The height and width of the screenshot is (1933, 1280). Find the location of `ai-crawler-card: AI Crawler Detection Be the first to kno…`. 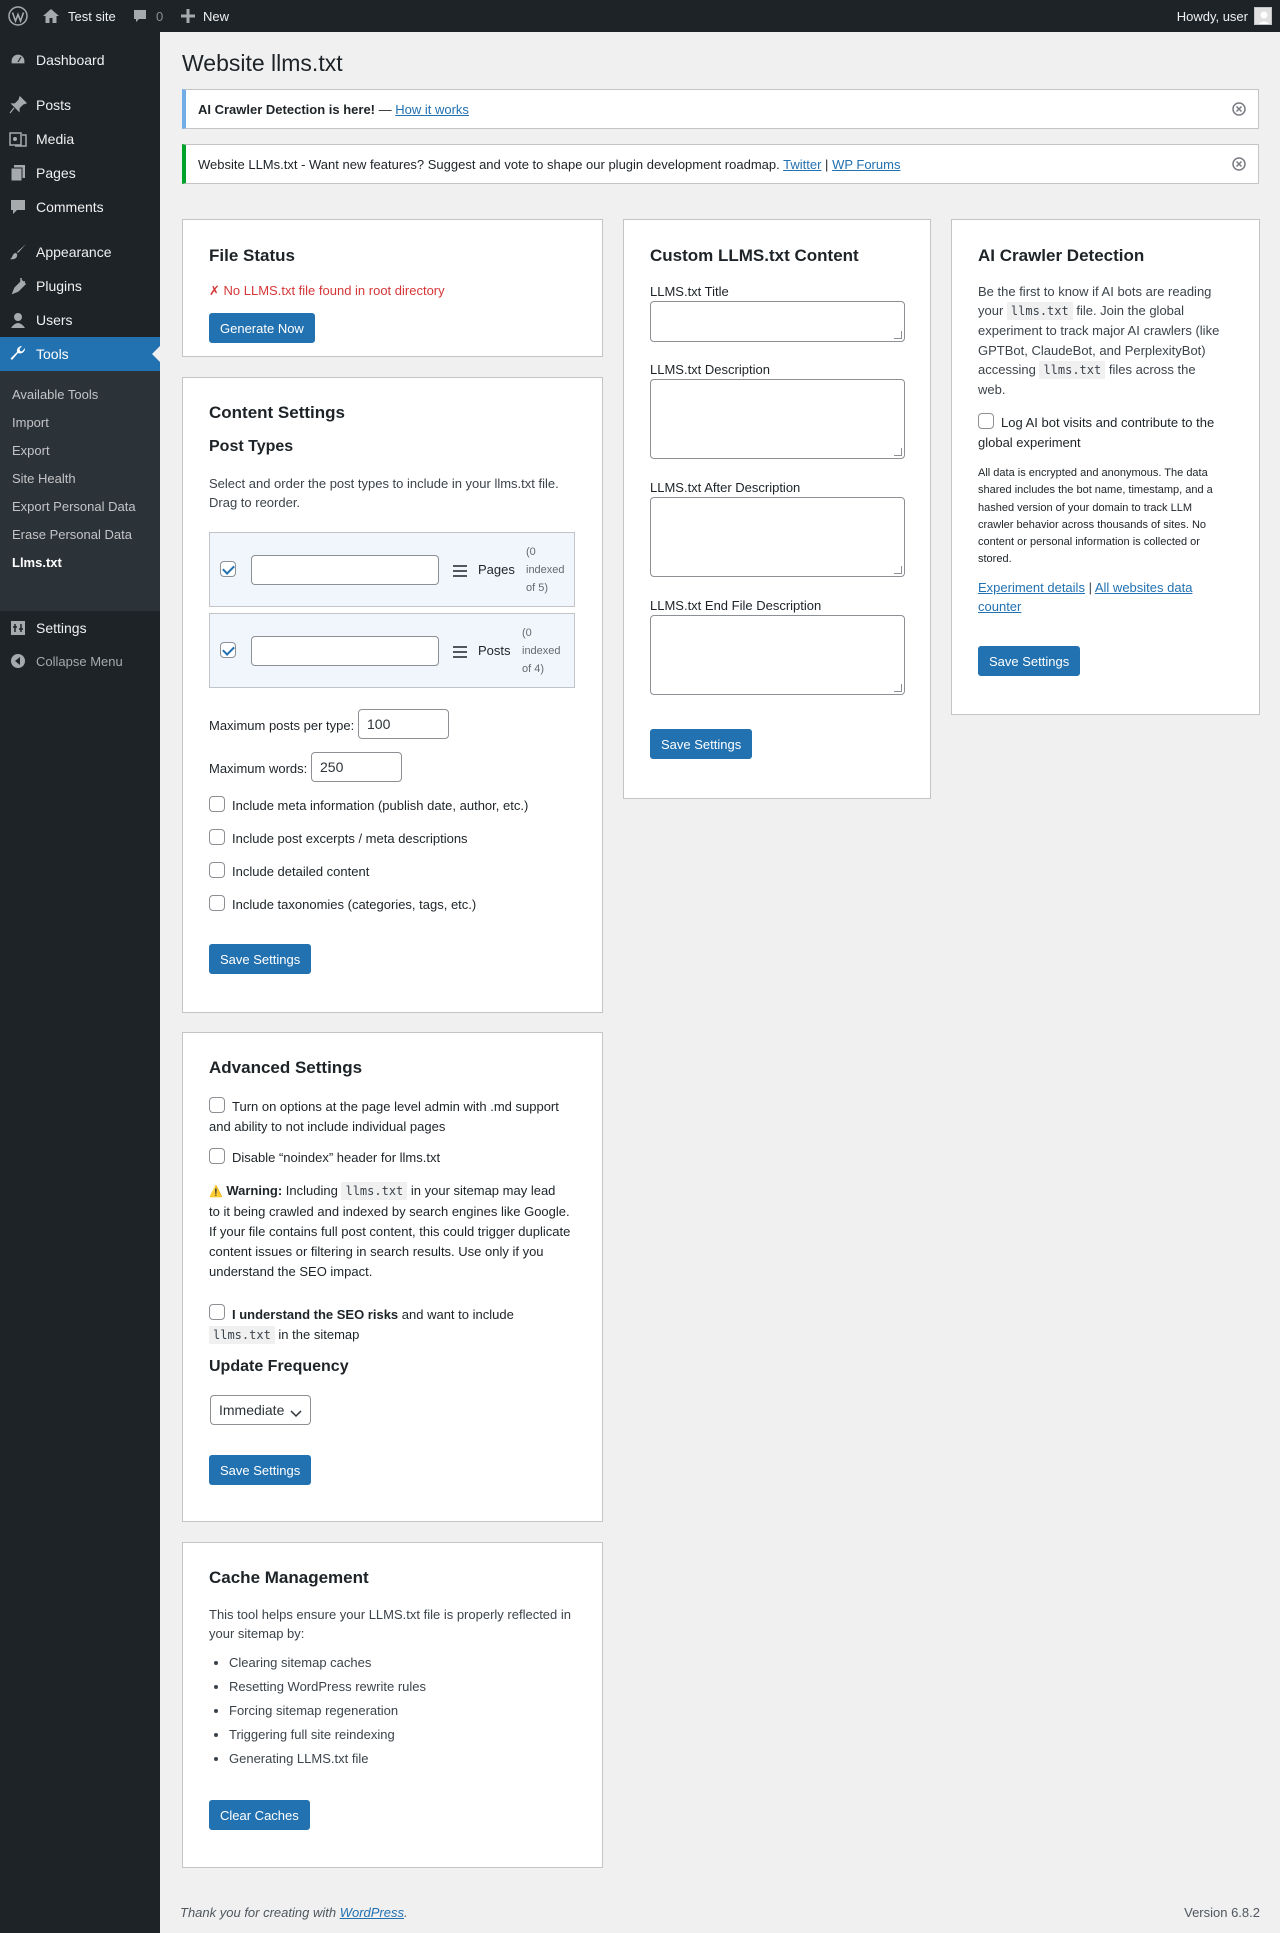

ai-crawler-card: AI Crawler Detection Be the first to kno… is located at coordinates (1105, 467).